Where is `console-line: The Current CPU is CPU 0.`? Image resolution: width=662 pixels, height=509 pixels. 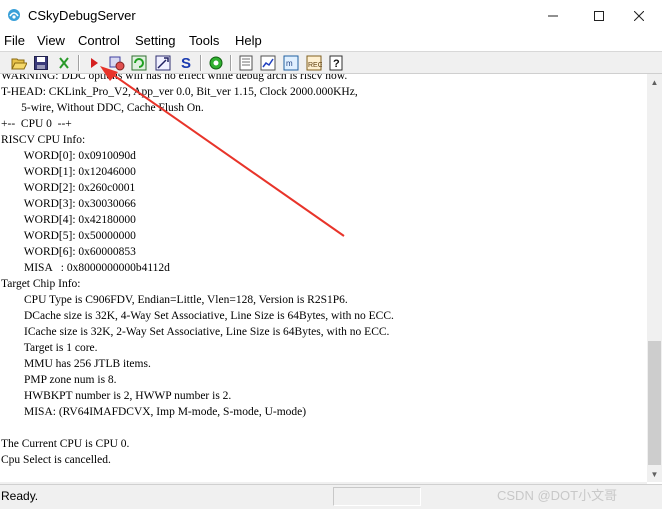 console-line: The Current CPU is CPU 0. is located at coordinates (65, 444).